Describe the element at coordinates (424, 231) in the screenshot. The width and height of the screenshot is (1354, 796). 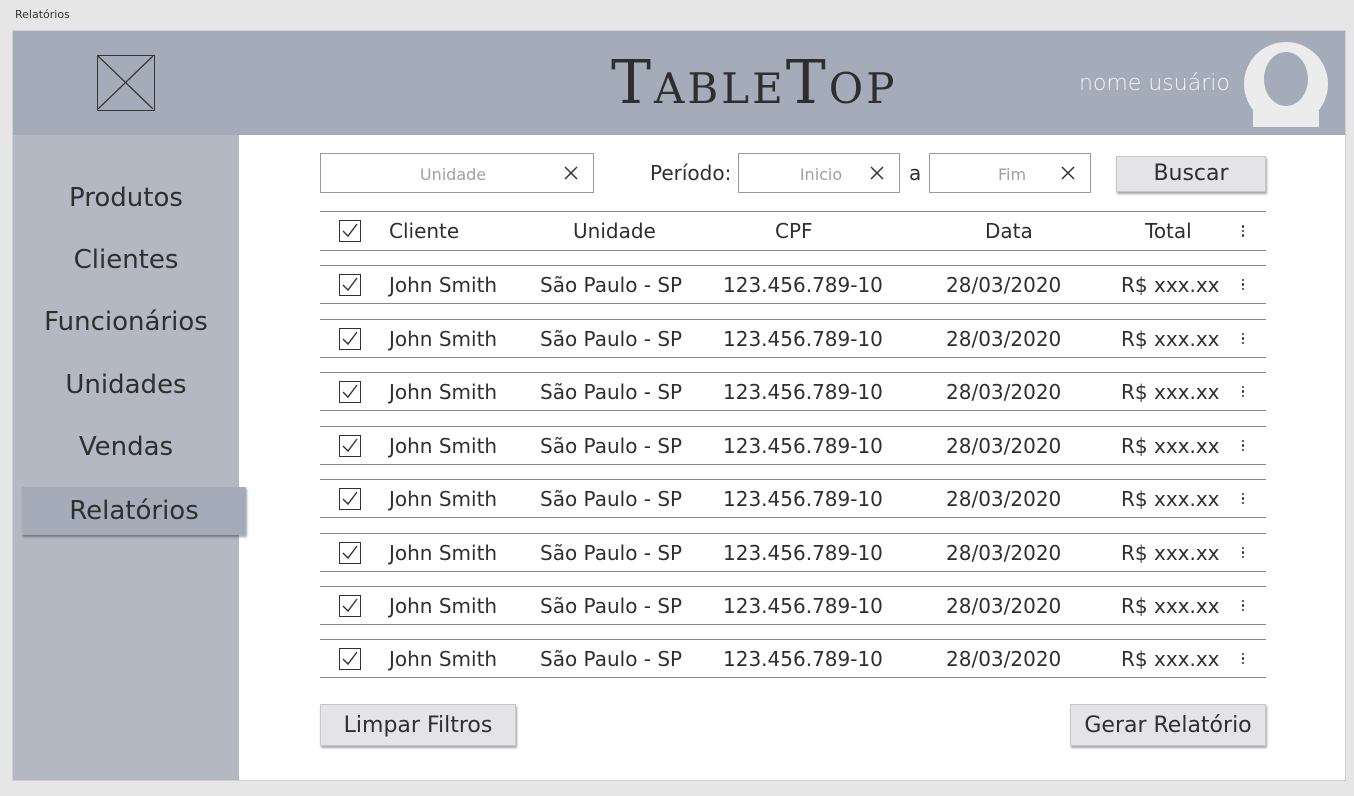
I see `column-header-cliente: Cliente` at that location.